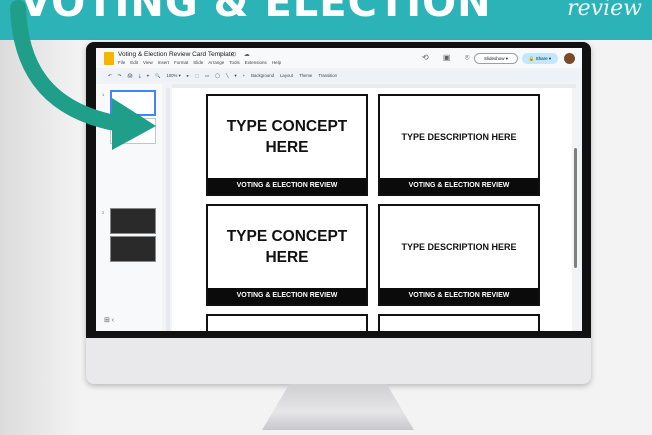  I want to click on slideshow-button: Slideshow ▾, so click(496, 58).